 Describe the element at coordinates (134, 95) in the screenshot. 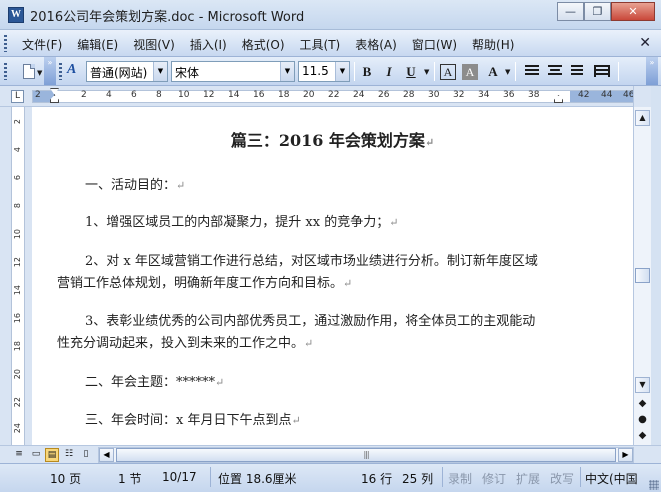

I see `ruler-number: 6` at that location.